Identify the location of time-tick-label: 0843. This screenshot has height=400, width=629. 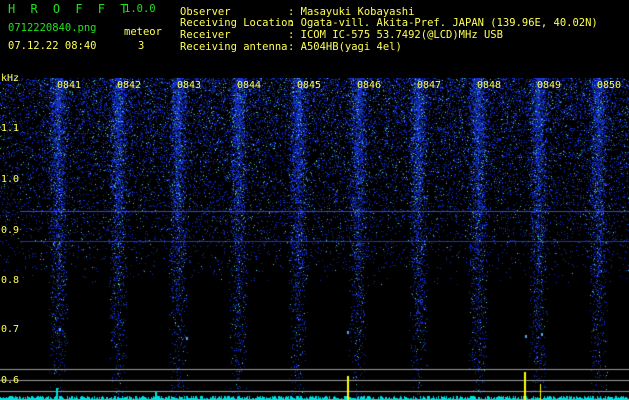
(189, 85).